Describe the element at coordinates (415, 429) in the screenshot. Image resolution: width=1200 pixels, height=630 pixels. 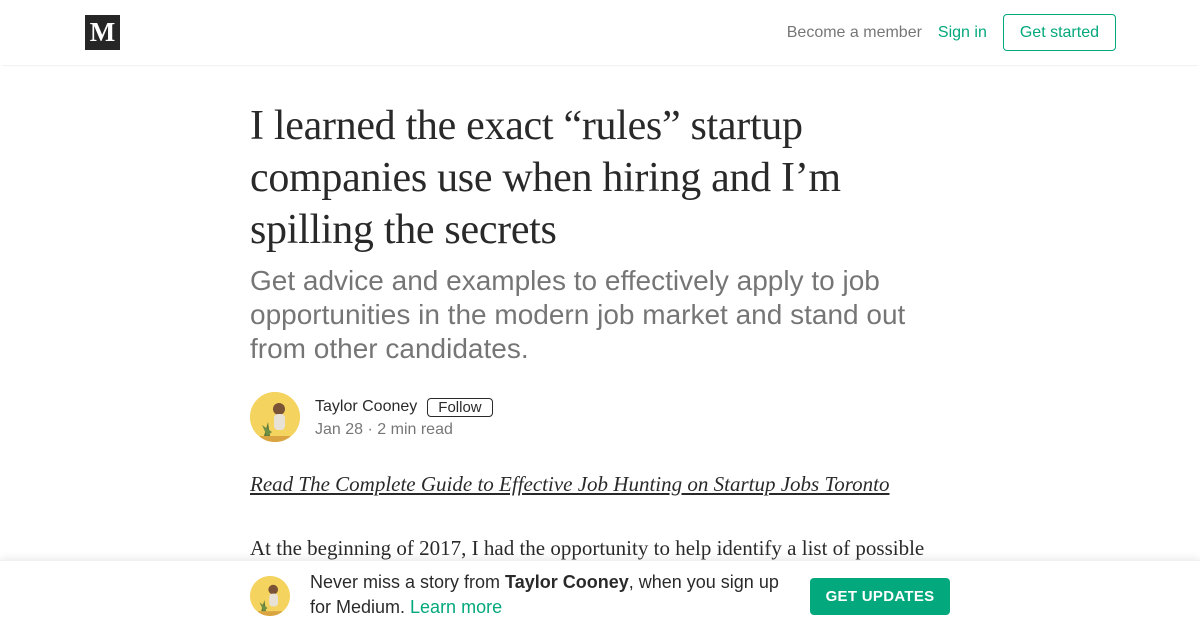
I see `read-time: 2 min read` at that location.